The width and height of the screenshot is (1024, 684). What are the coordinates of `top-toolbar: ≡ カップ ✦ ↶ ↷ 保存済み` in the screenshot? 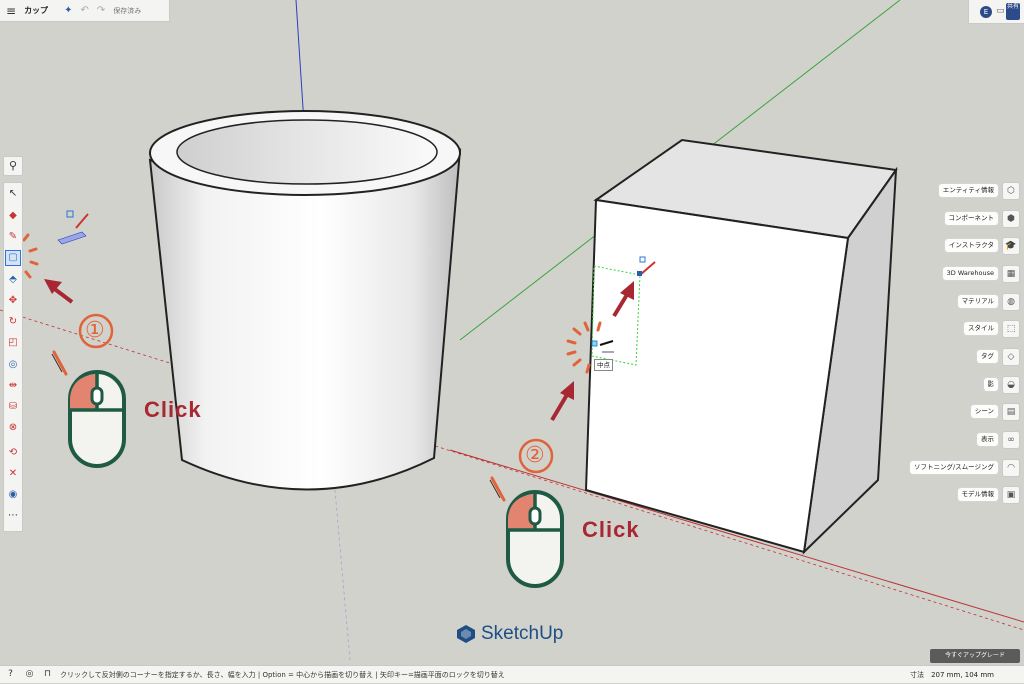 It's located at (85, 11).